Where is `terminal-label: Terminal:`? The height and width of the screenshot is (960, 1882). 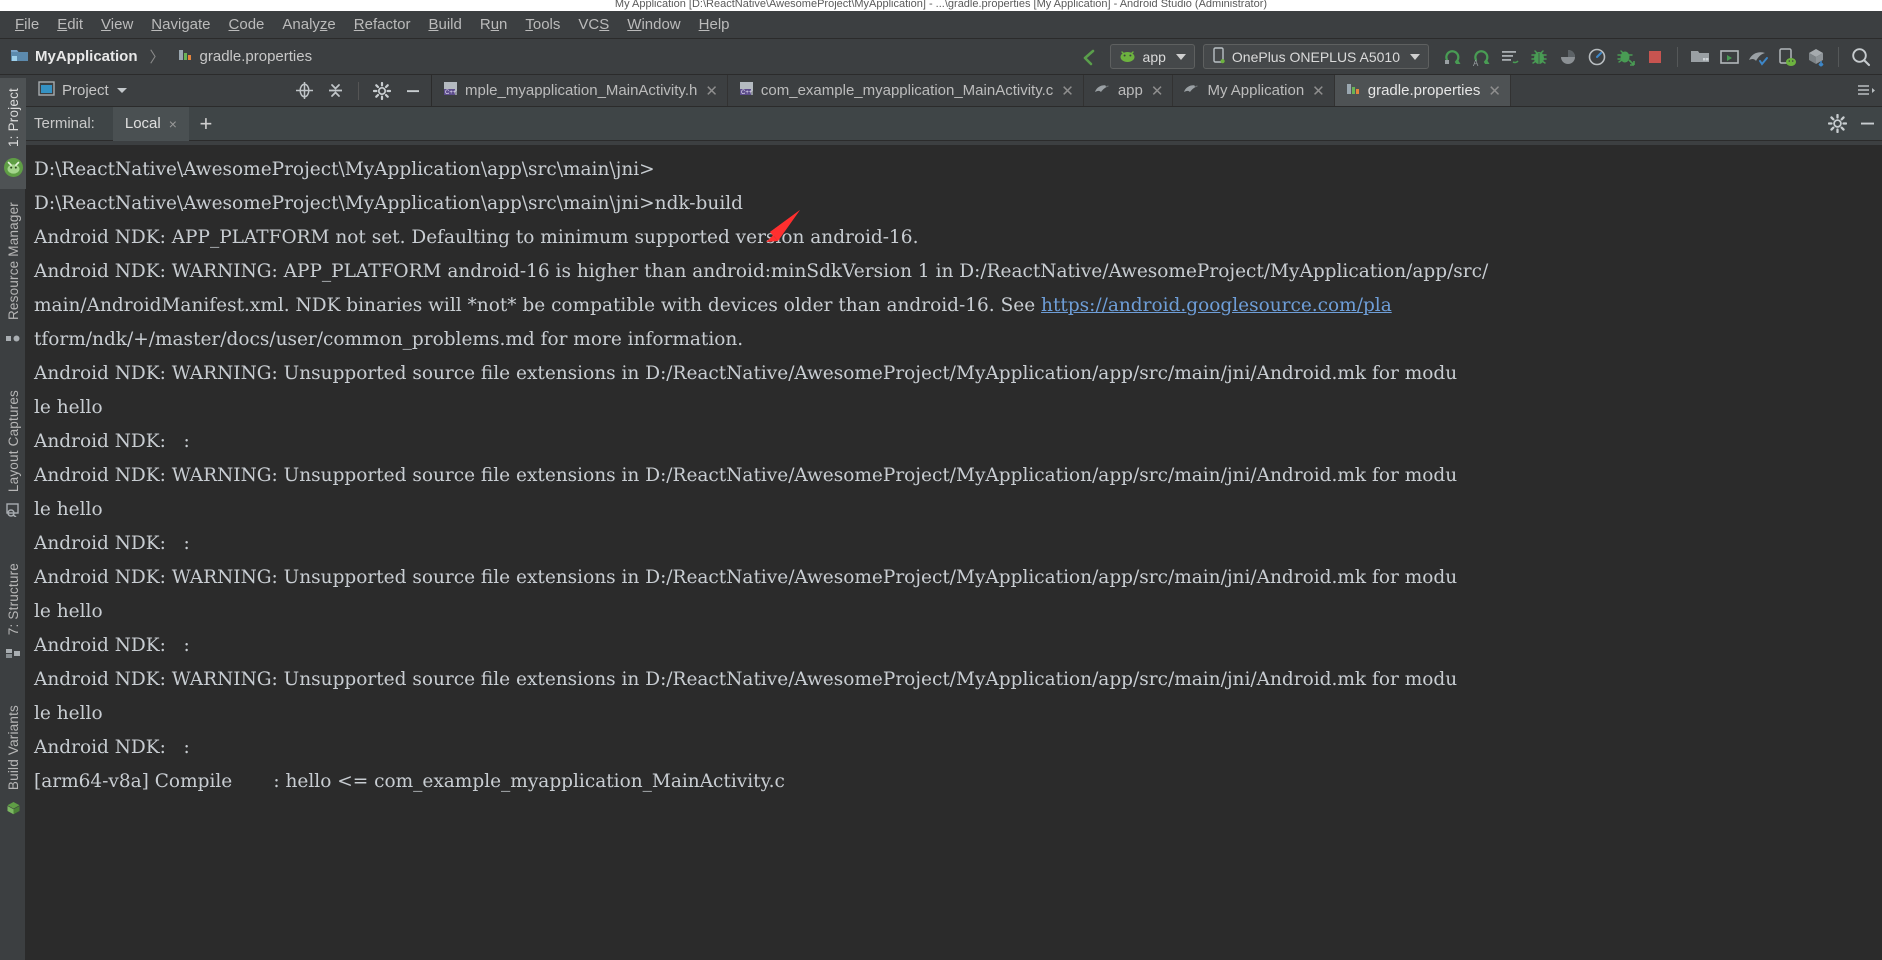 terminal-label: Terminal: is located at coordinates (64, 123).